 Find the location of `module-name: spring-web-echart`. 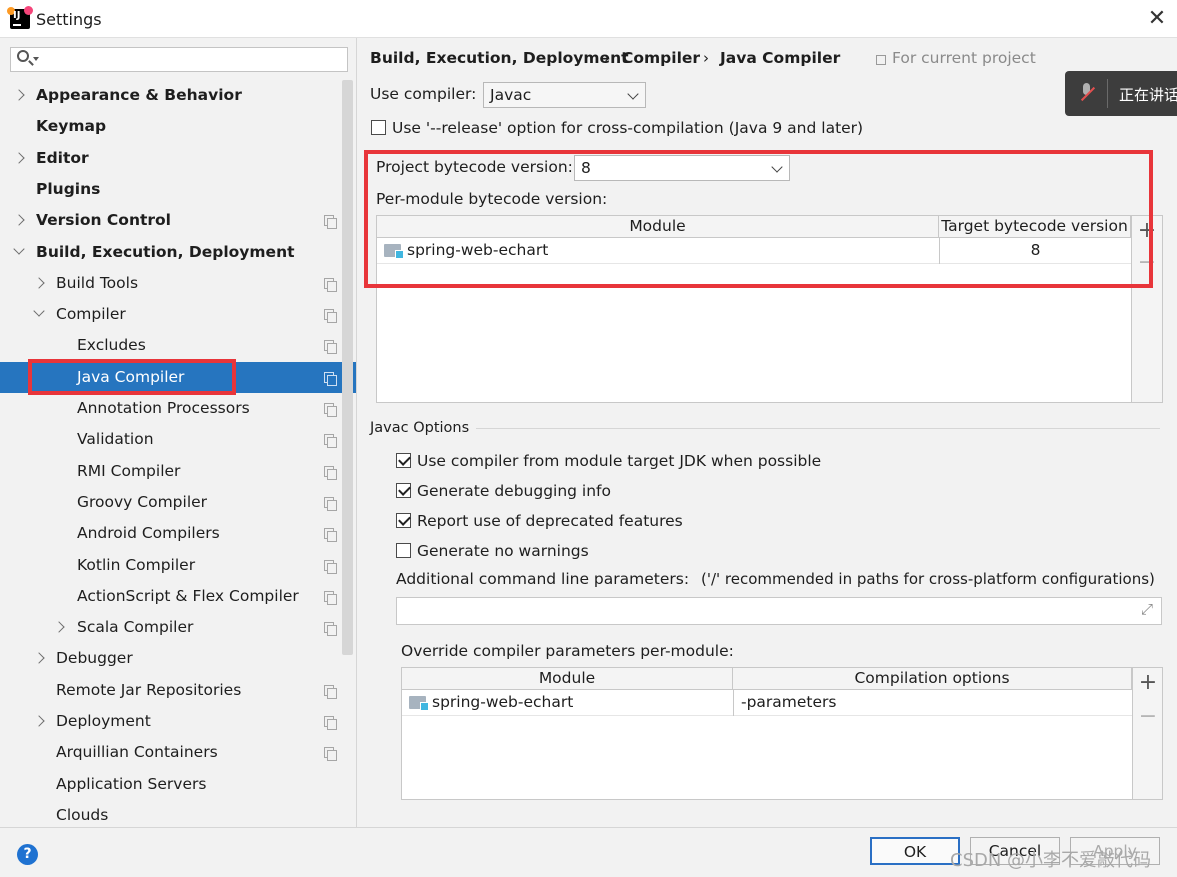

module-name: spring-web-echart is located at coordinates (503, 702).